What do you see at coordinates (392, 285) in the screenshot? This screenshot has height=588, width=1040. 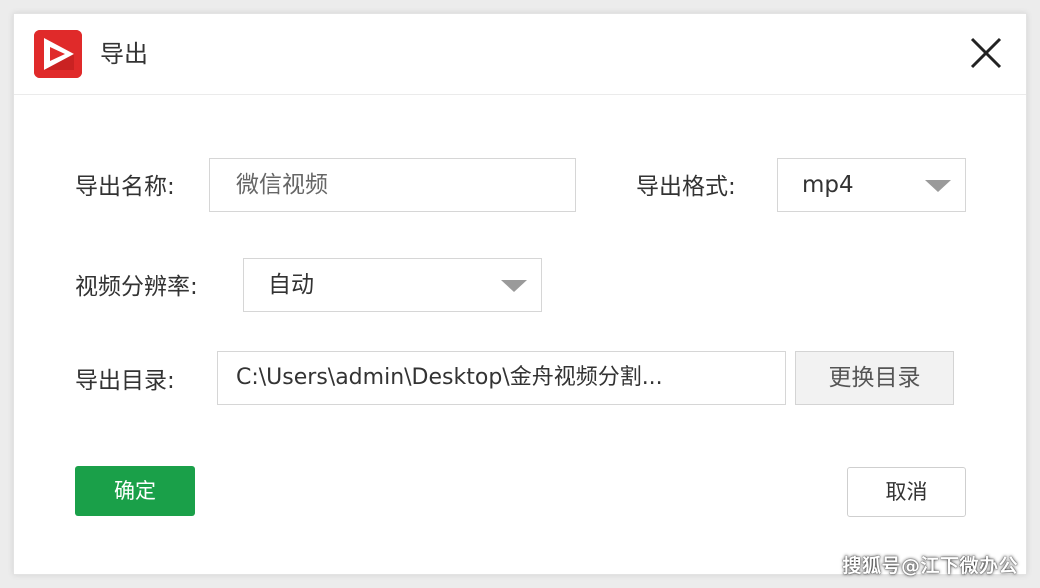 I see `resolution-select: 自动` at bounding box center [392, 285].